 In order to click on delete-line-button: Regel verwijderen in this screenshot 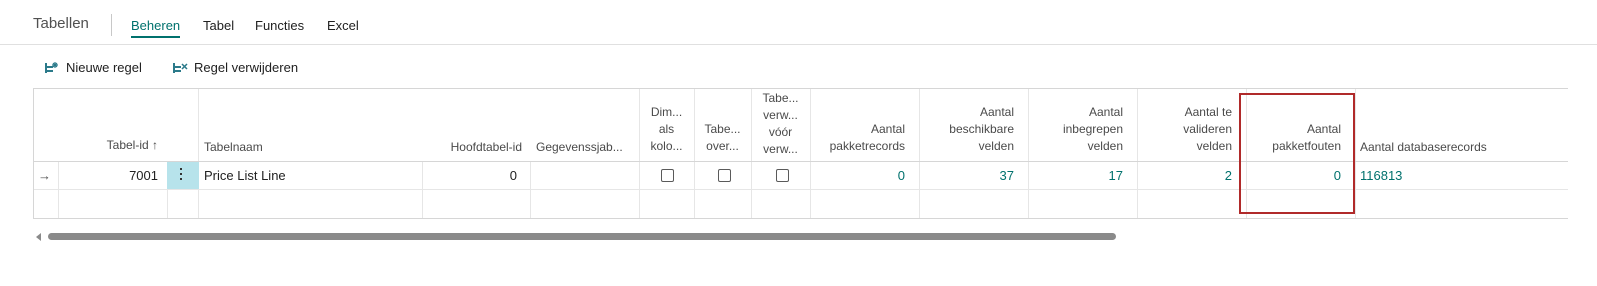, I will do `click(235, 67)`.